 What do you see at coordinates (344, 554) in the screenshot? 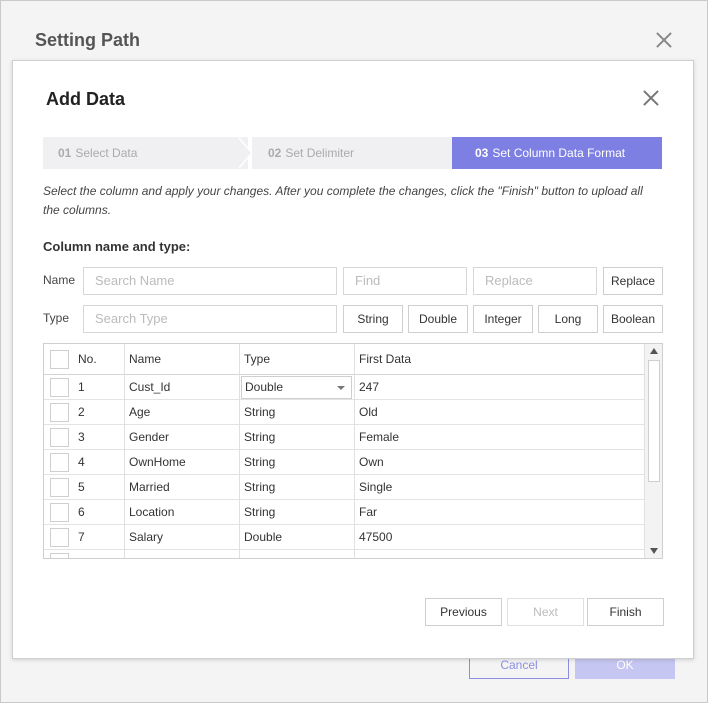
I see `table-row-partial` at bounding box center [344, 554].